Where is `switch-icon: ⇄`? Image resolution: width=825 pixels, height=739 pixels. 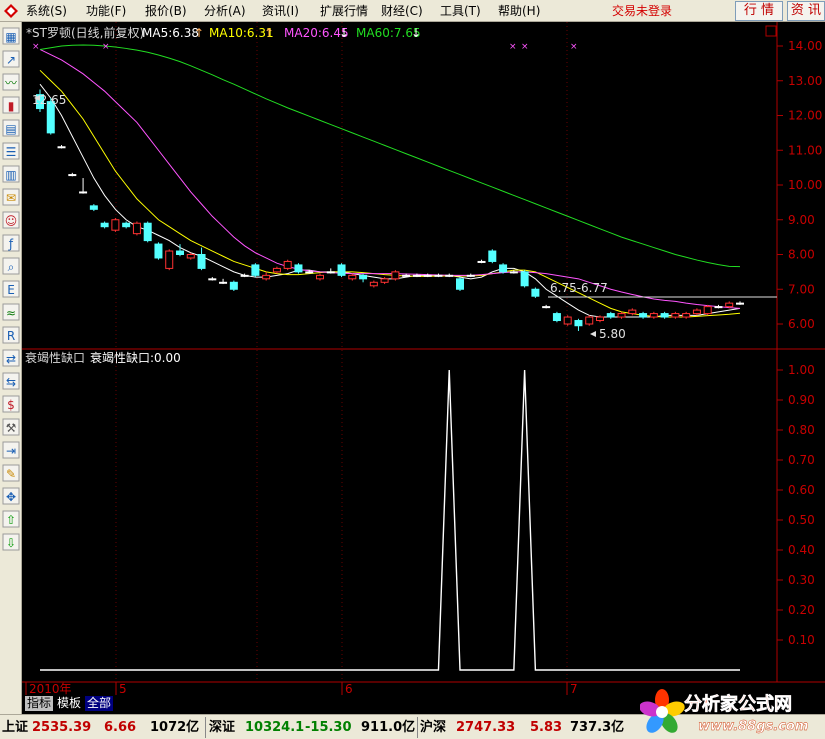 switch-icon: ⇄ is located at coordinates (11, 358).